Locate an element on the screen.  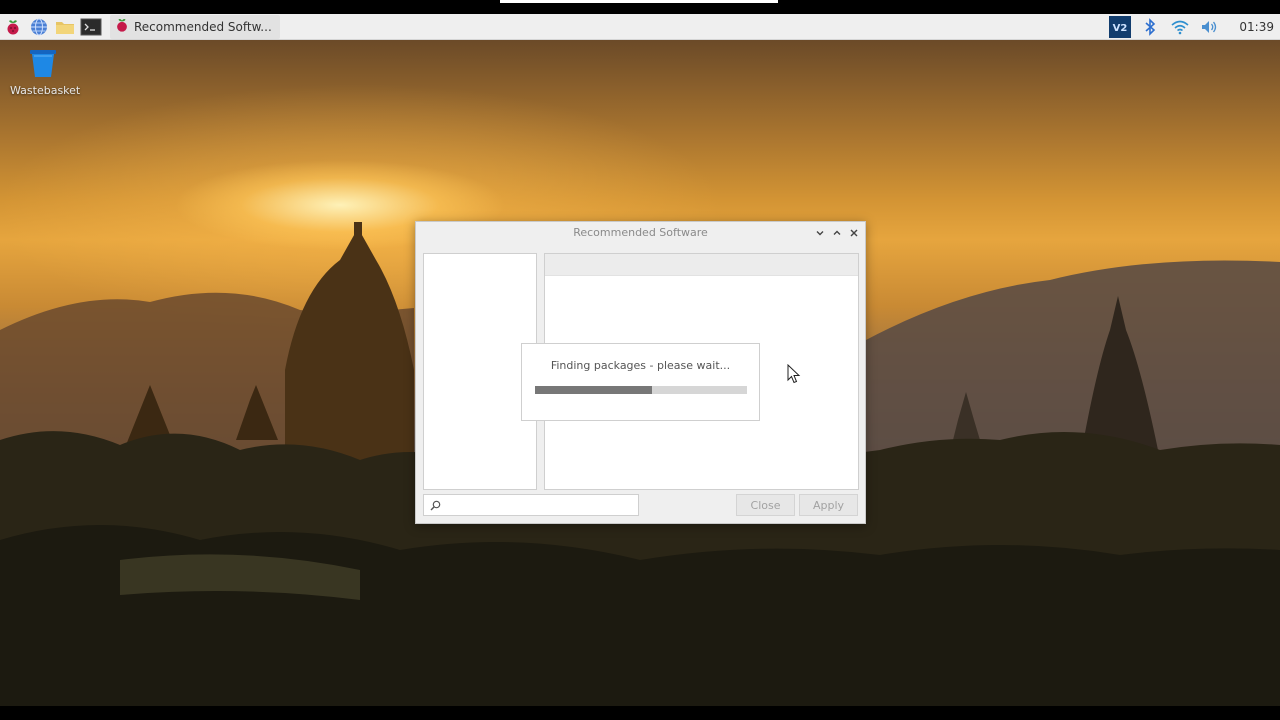
bluetooth-icon is located at coordinates (1150, 27).